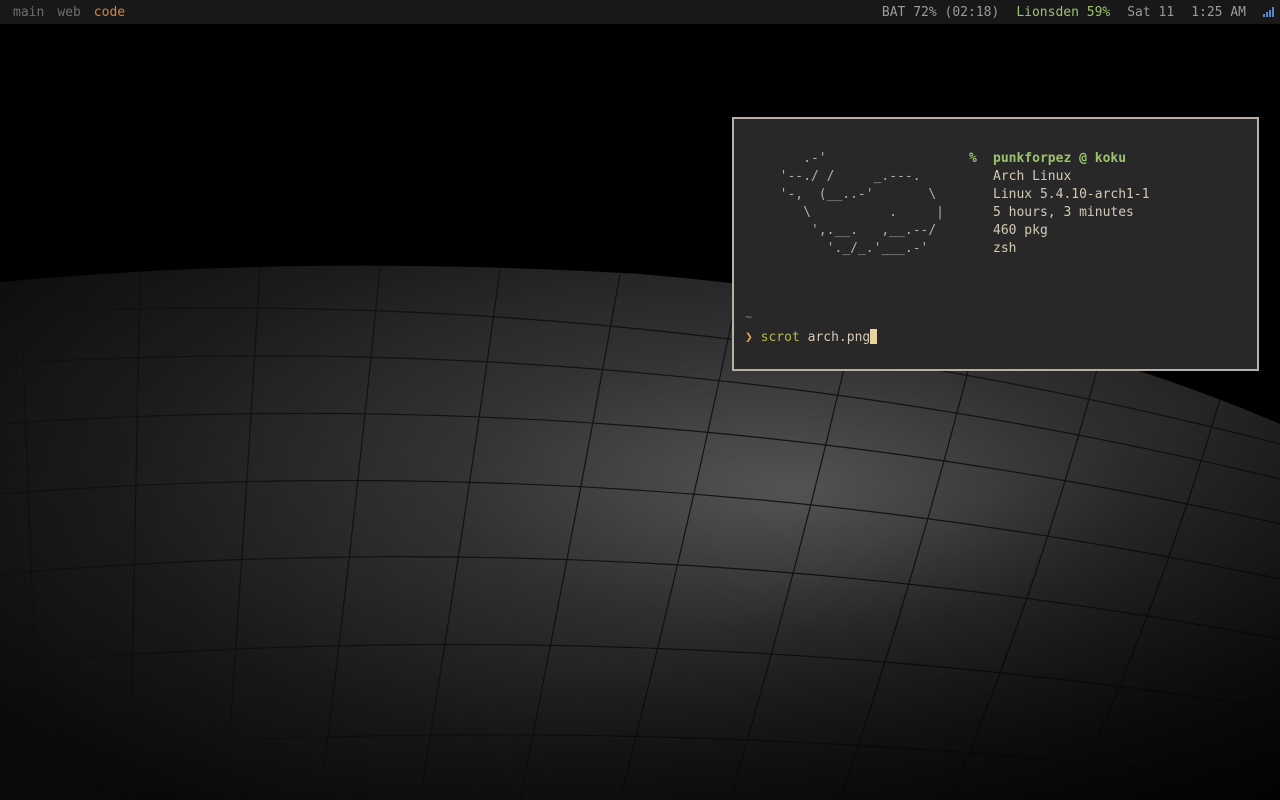  What do you see at coordinates (1218, 12) in the screenshot?
I see `clock: 1:25 AM` at bounding box center [1218, 12].